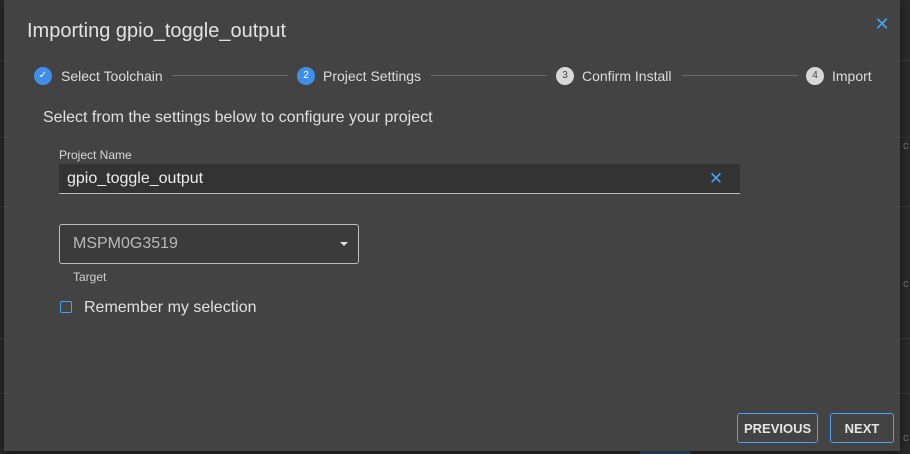 Image resolution: width=910 pixels, height=454 pixels. What do you see at coordinates (716, 179) in the screenshot?
I see `clear-input-icon: ✕` at bounding box center [716, 179].